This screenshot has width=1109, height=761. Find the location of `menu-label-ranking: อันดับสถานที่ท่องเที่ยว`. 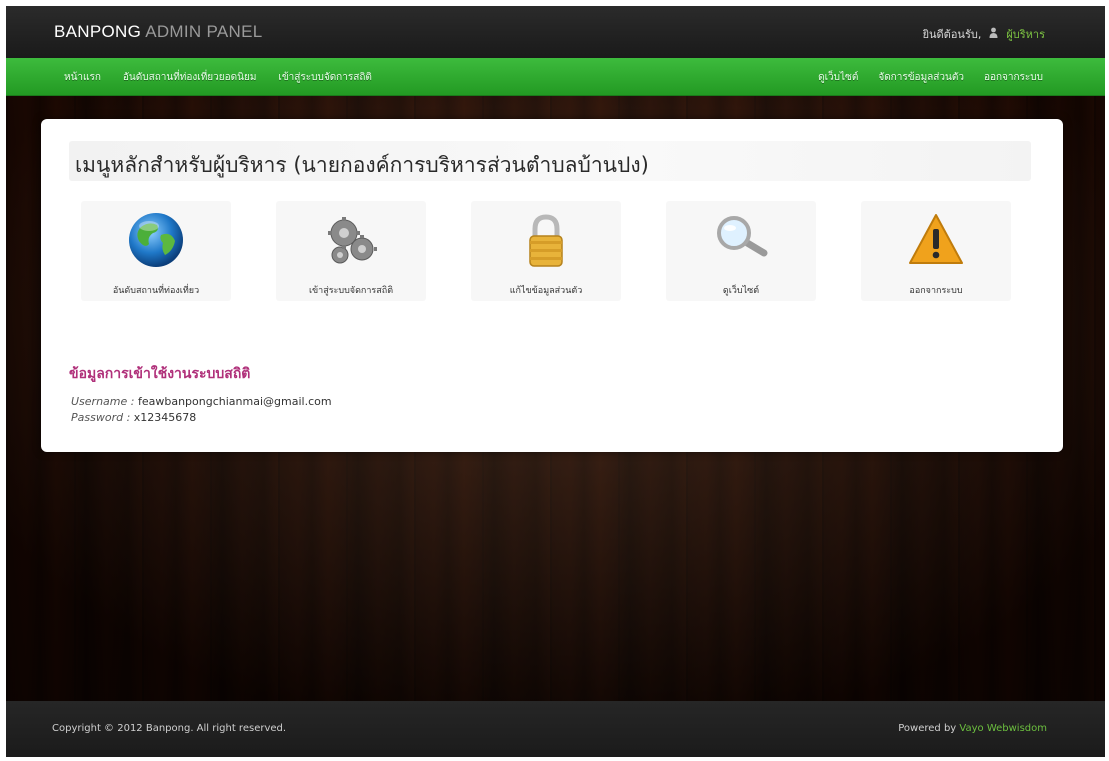

menu-label-ranking: อันดับสถานที่ท่องเที่ยว is located at coordinates (156, 291).